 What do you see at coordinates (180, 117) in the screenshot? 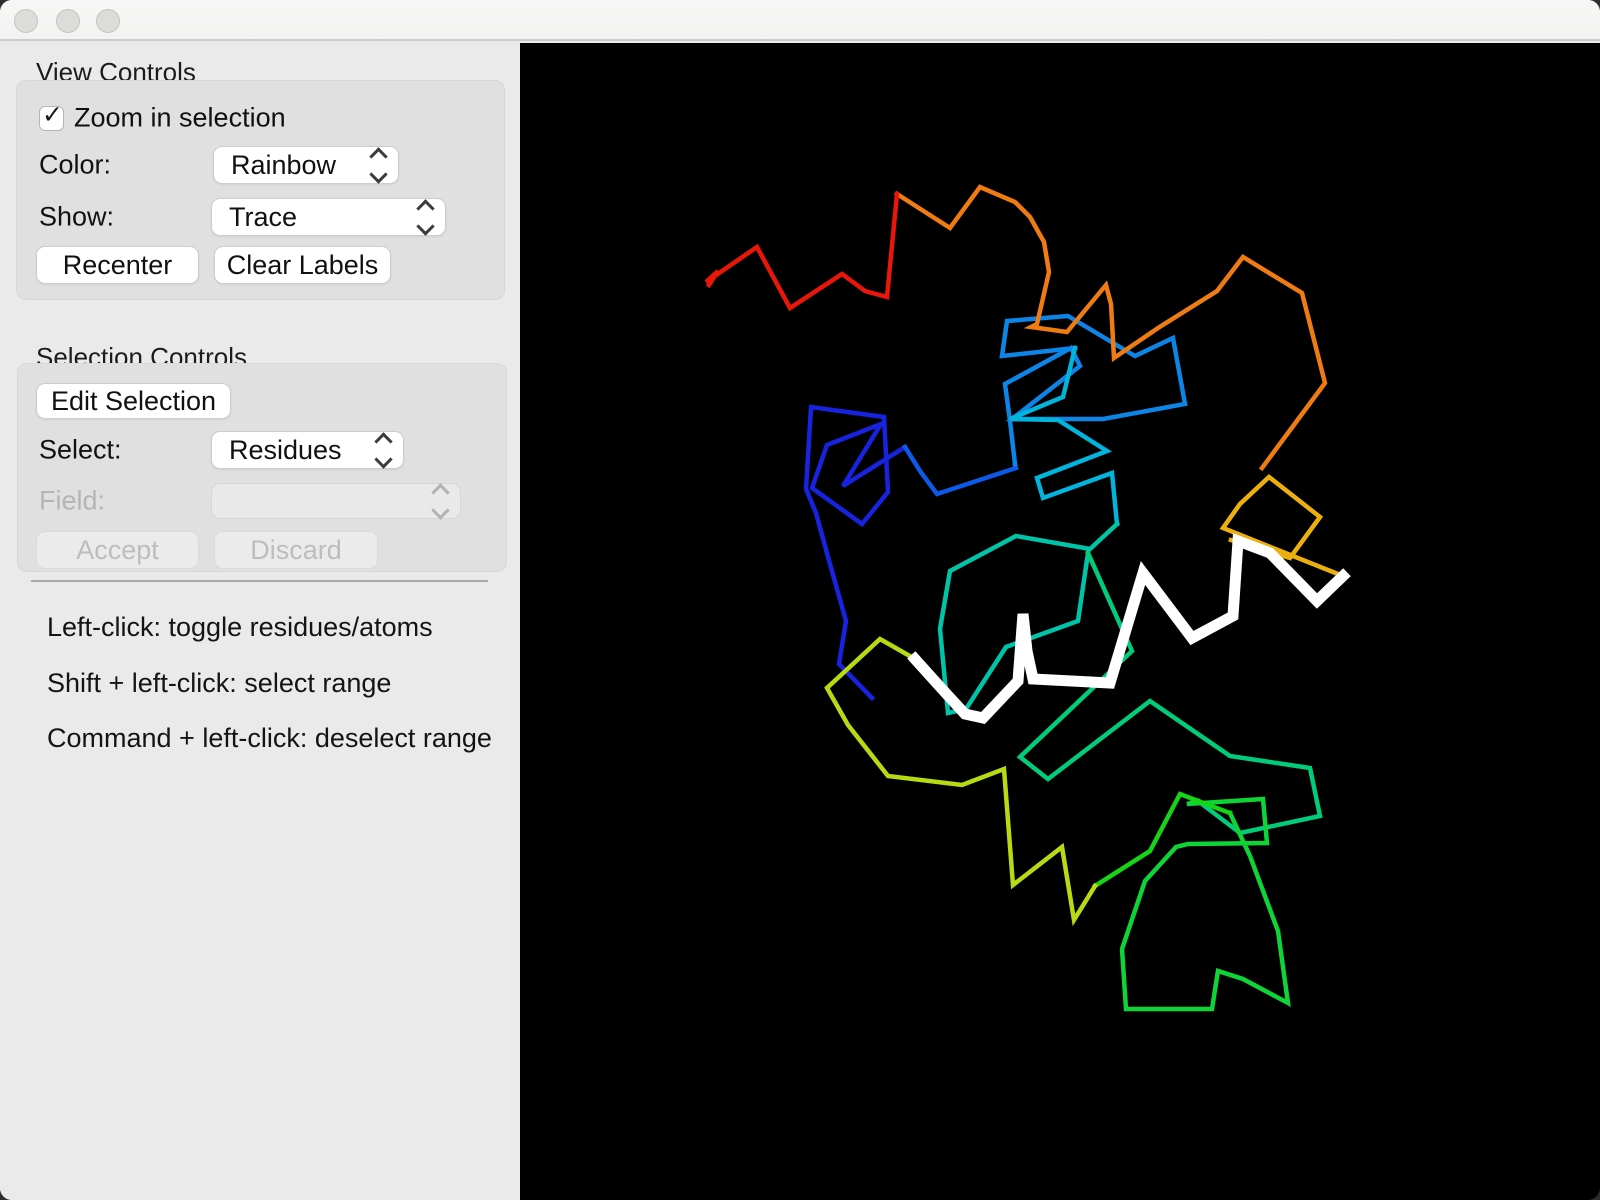
I see `zoom-in-selection-label: Zoom in selection` at bounding box center [180, 117].